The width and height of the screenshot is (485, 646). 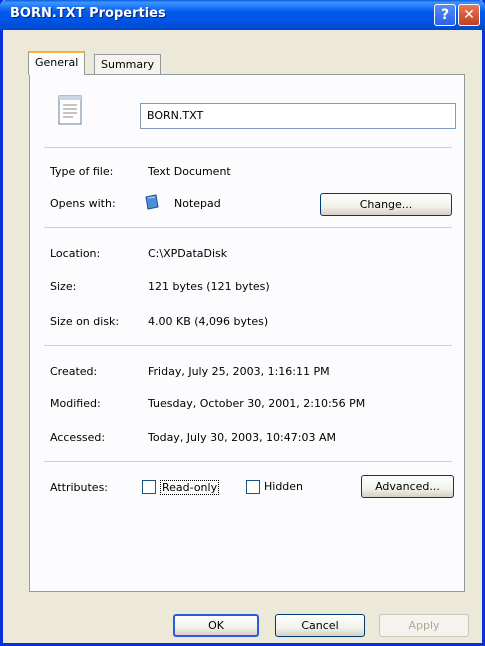 I want to click on location-value: C:\XPDataDisk, so click(x=188, y=253).